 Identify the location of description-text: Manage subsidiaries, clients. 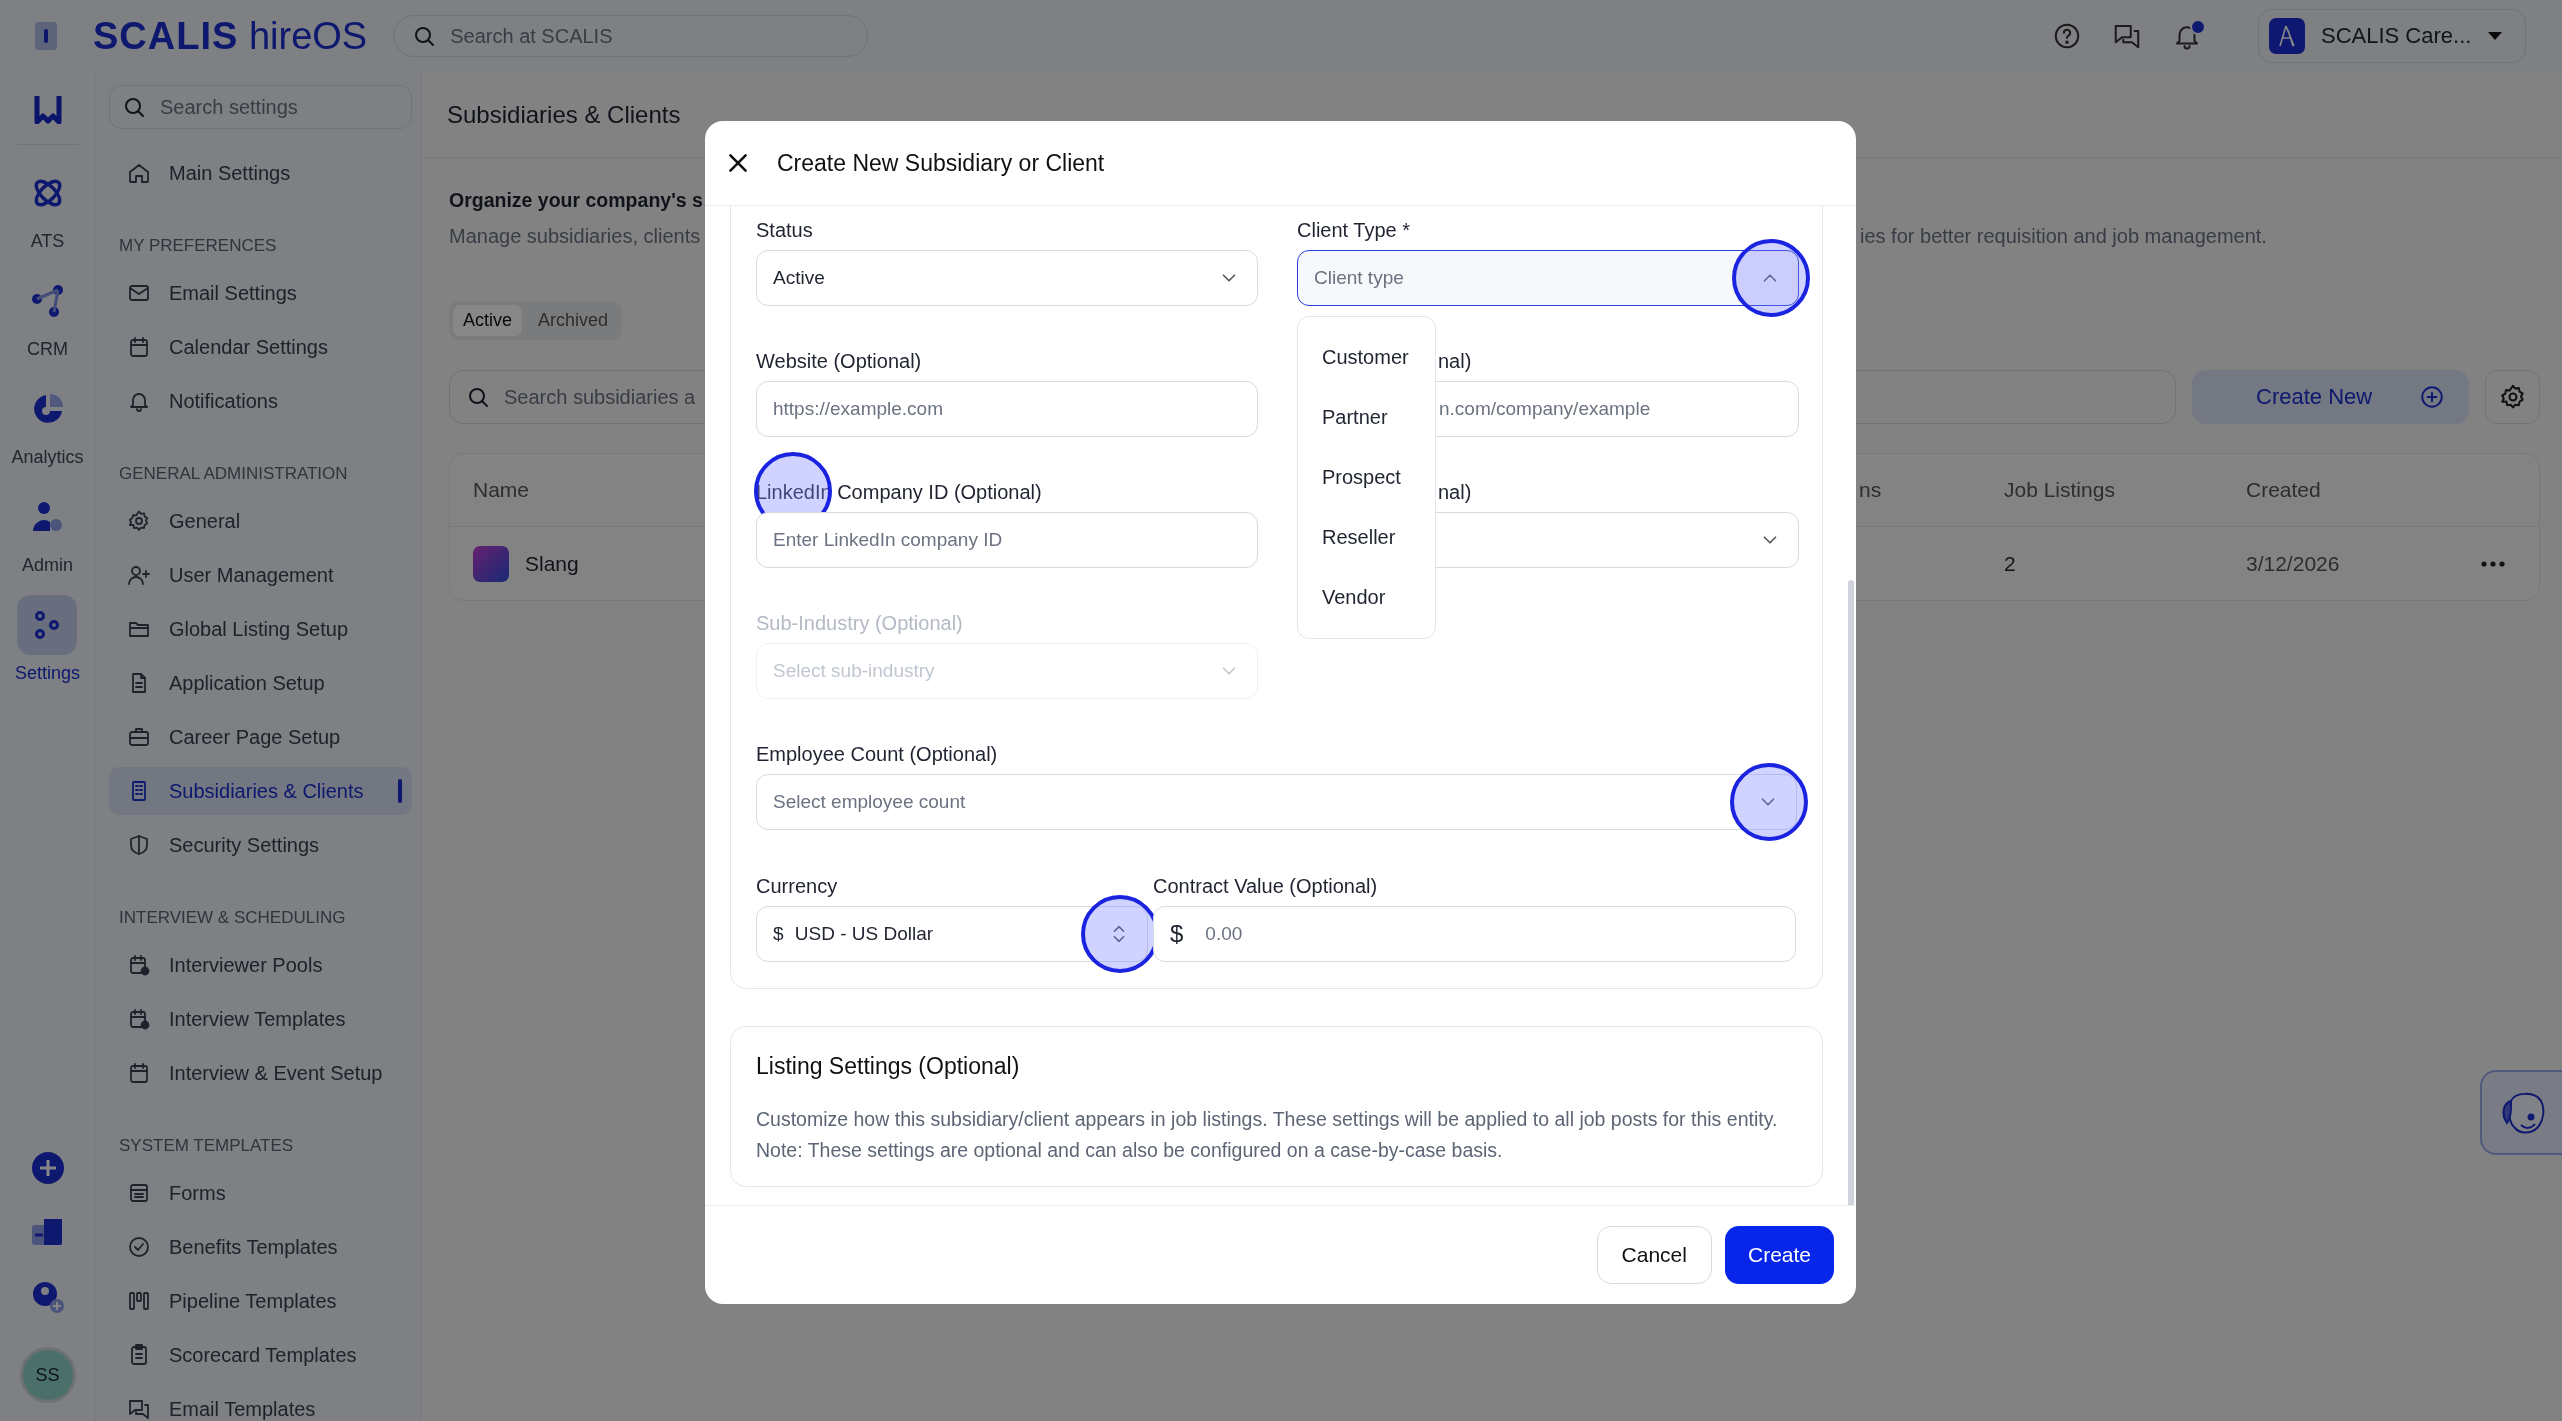
(575, 236).